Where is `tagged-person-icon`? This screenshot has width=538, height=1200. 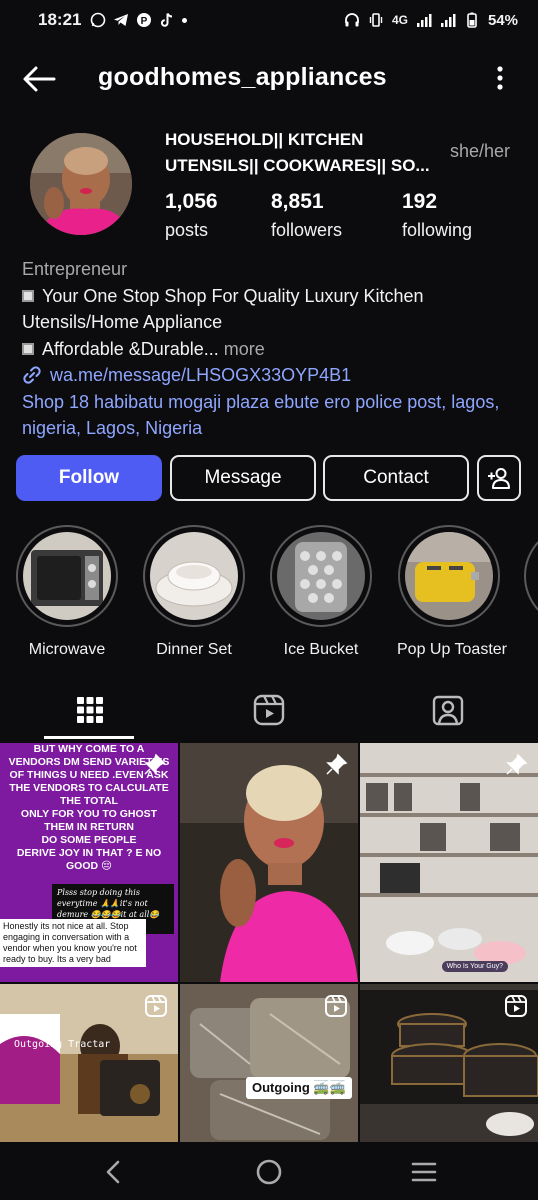
tagged-person-icon is located at coordinates (447, 710).